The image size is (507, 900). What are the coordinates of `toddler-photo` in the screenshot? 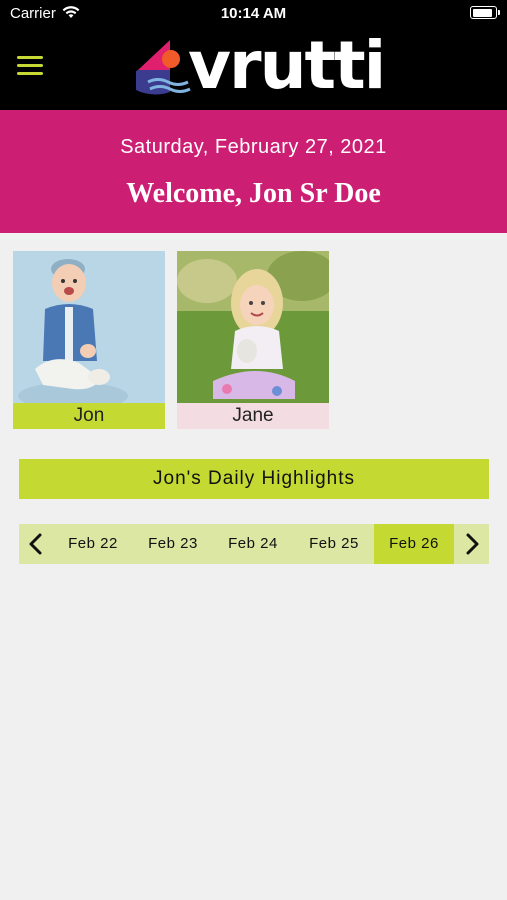 It's located at (253, 327).